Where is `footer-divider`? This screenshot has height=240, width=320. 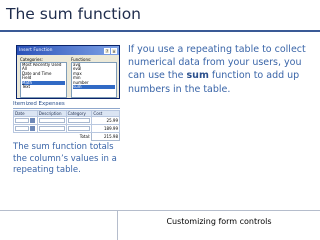
footer-divider is located at coordinates (160, 210).